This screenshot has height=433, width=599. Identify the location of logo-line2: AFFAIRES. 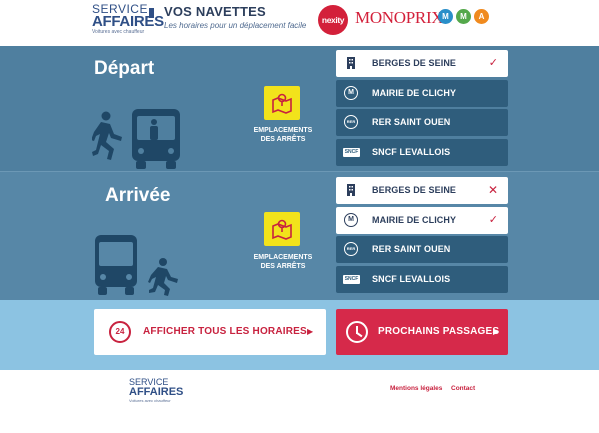
(128, 21).